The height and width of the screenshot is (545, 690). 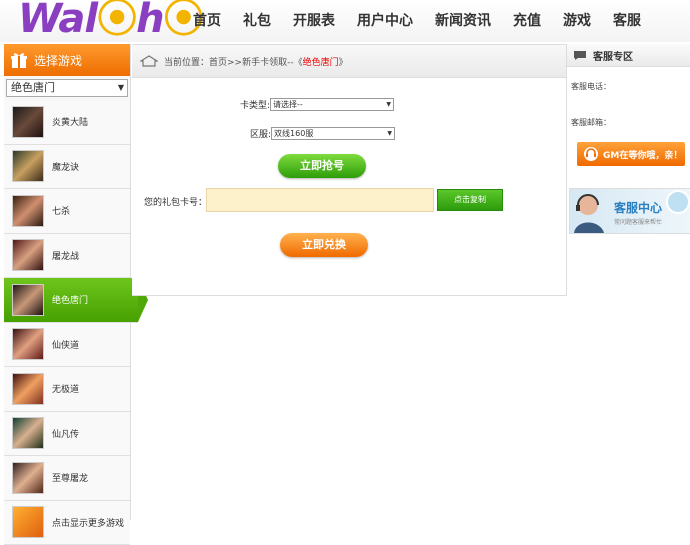 I want to click on nav-home: 首页, so click(x=207, y=21).